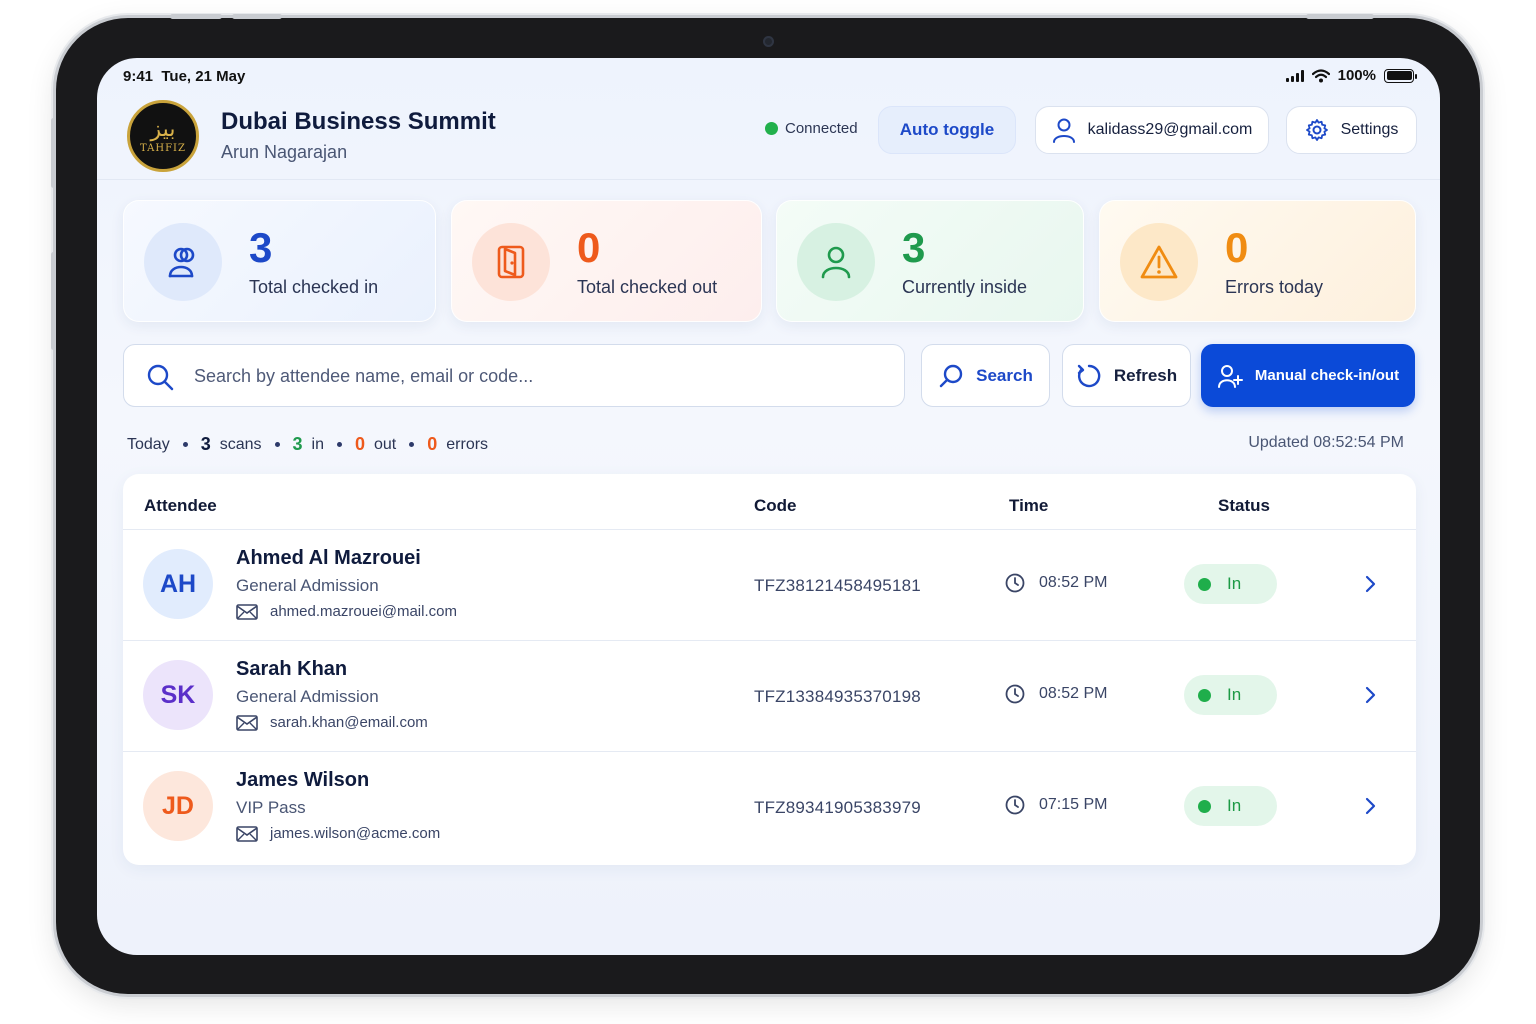 This screenshot has height=1024, width=1536. I want to click on connection-status: Connected, so click(811, 128).